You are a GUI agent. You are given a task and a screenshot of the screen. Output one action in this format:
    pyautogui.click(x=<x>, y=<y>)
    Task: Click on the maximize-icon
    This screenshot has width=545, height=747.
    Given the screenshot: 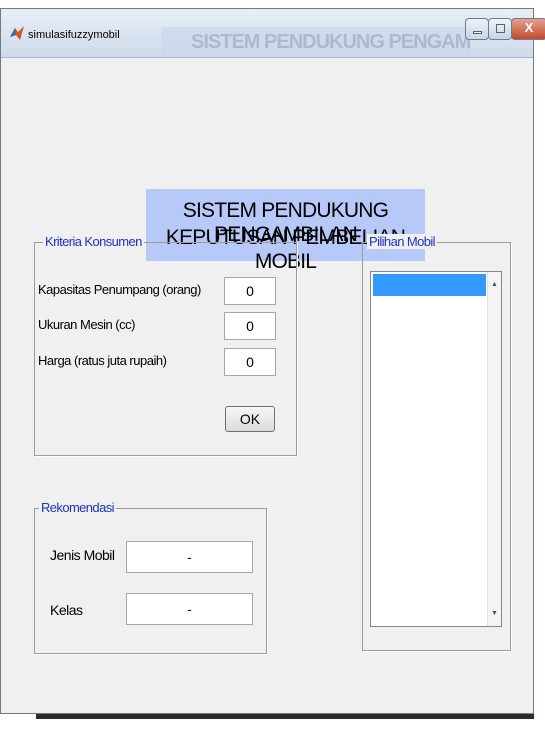 What is the action you would take?
    pyautogui.click(x=500, y=28)
    